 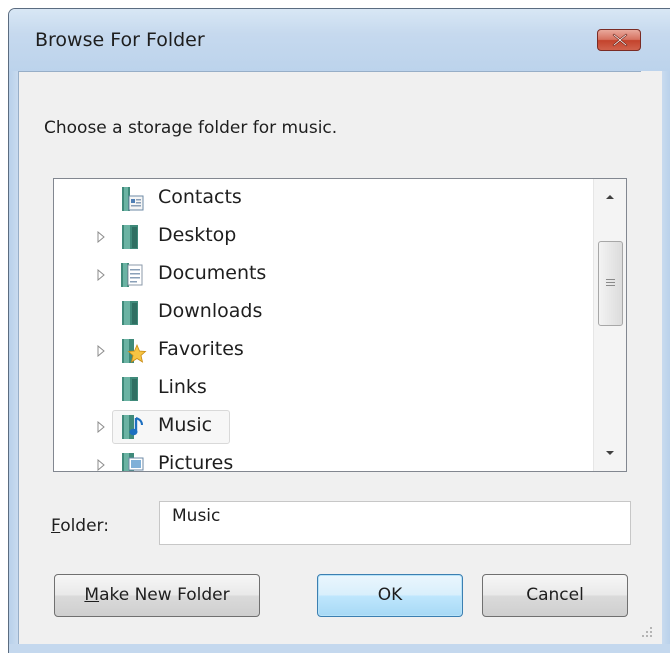 I want to click on close-button, so click(x=619, y=40).